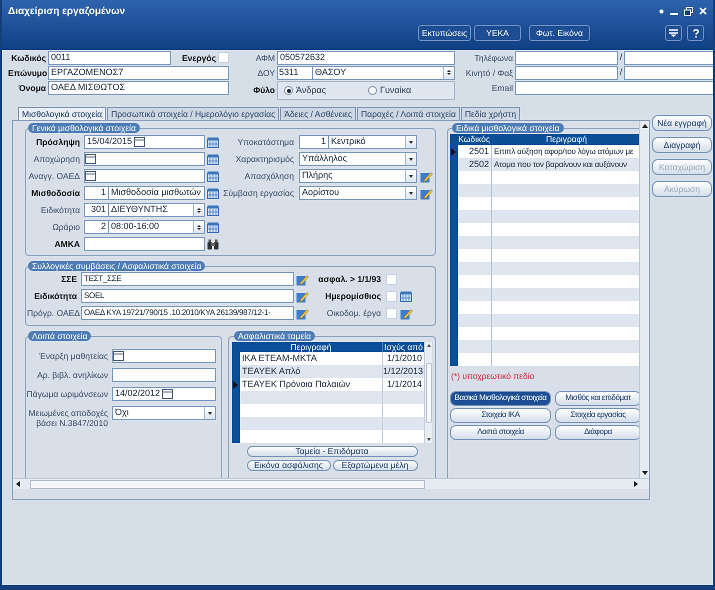 The width and height of the screenshot is (715, 590). I want to click on table-row: ΙΚΑ ΕΤΕΑΜ-ΜΚΤΑ 1/1/2010, so click(328, 358).